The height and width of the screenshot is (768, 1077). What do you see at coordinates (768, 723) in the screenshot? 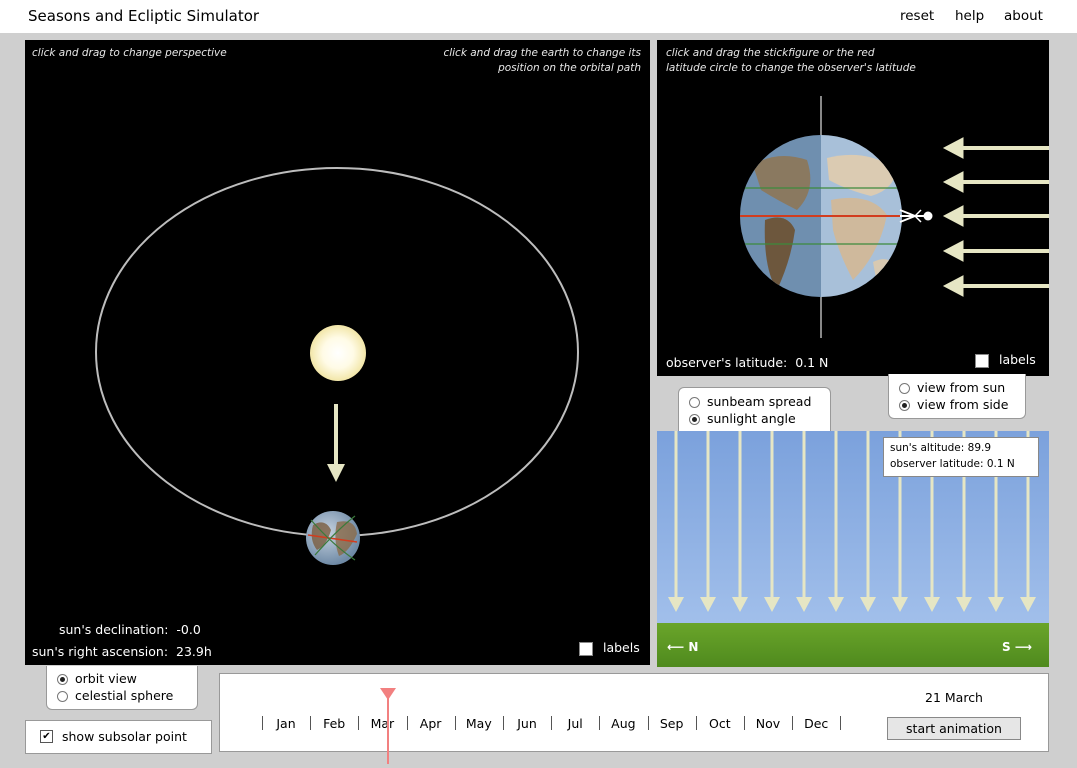
I see `month-label-nov: Nov` at bounding box center [768, 723].